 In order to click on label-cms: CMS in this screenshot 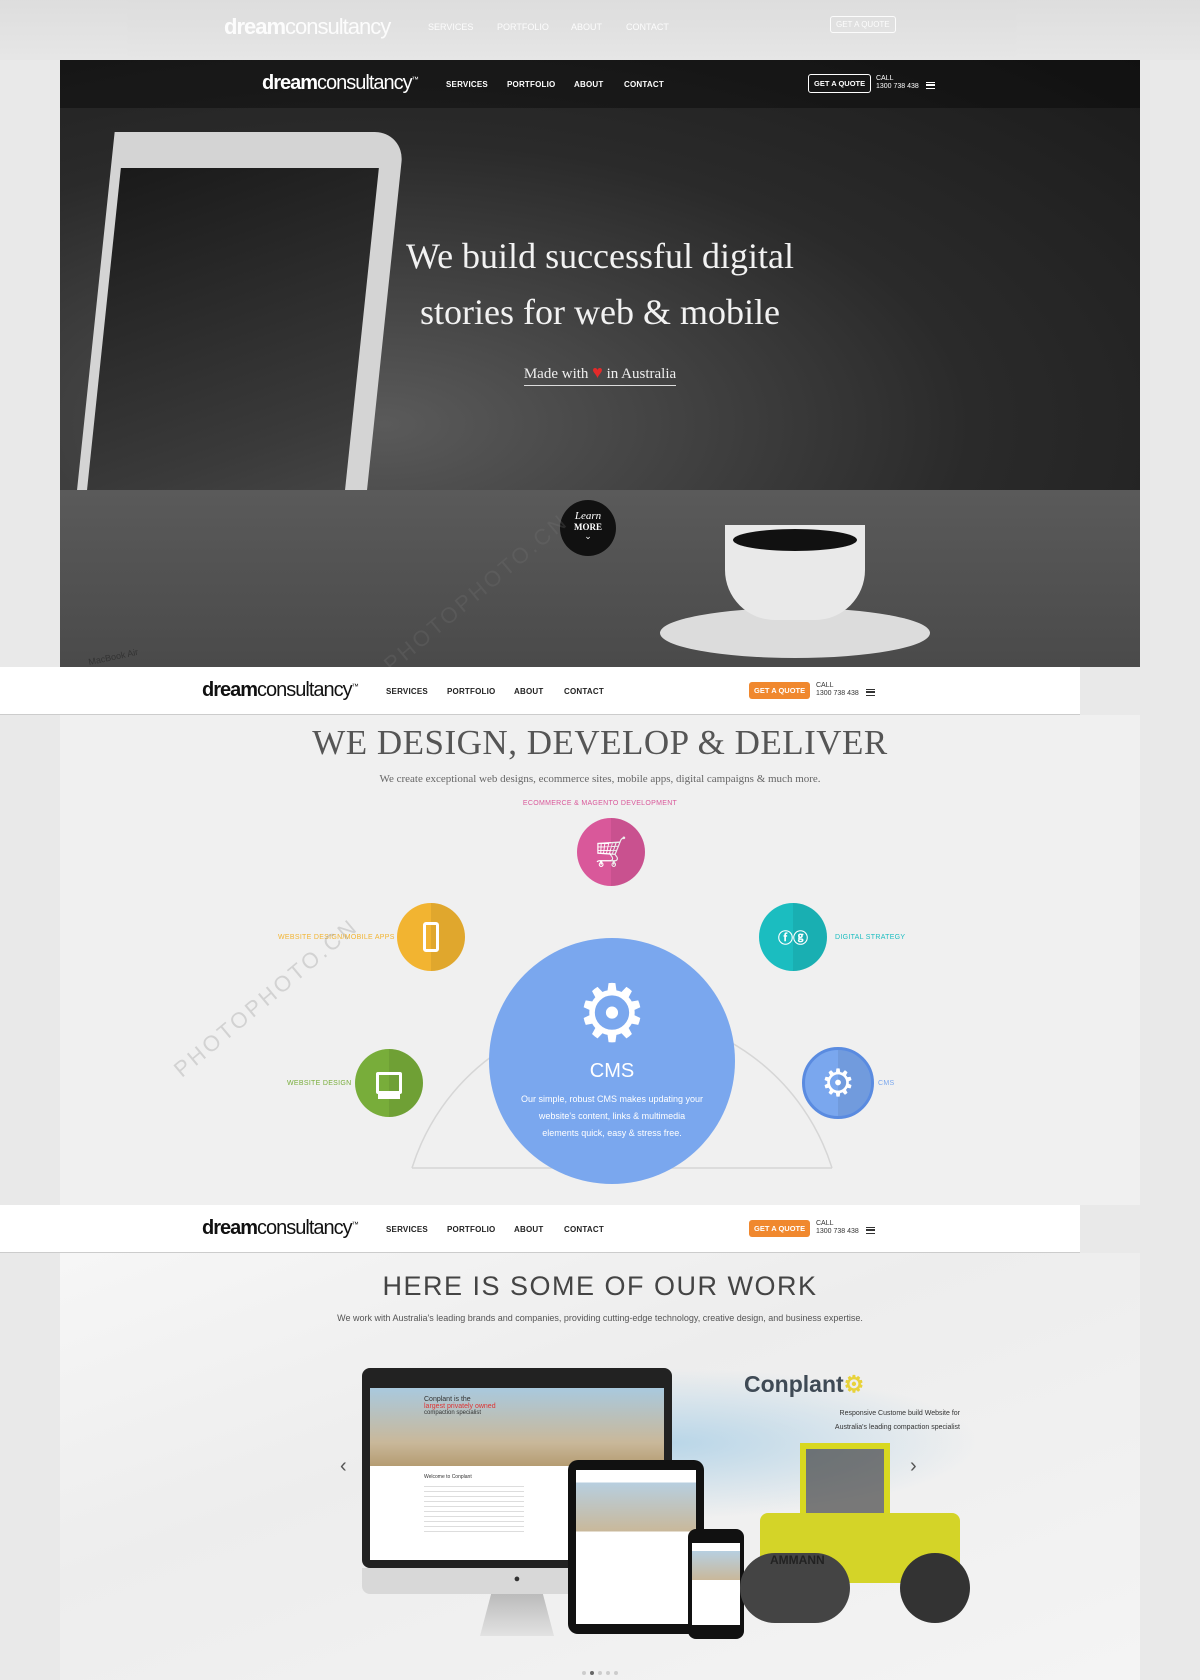, I will do `click(886, 1083)`.